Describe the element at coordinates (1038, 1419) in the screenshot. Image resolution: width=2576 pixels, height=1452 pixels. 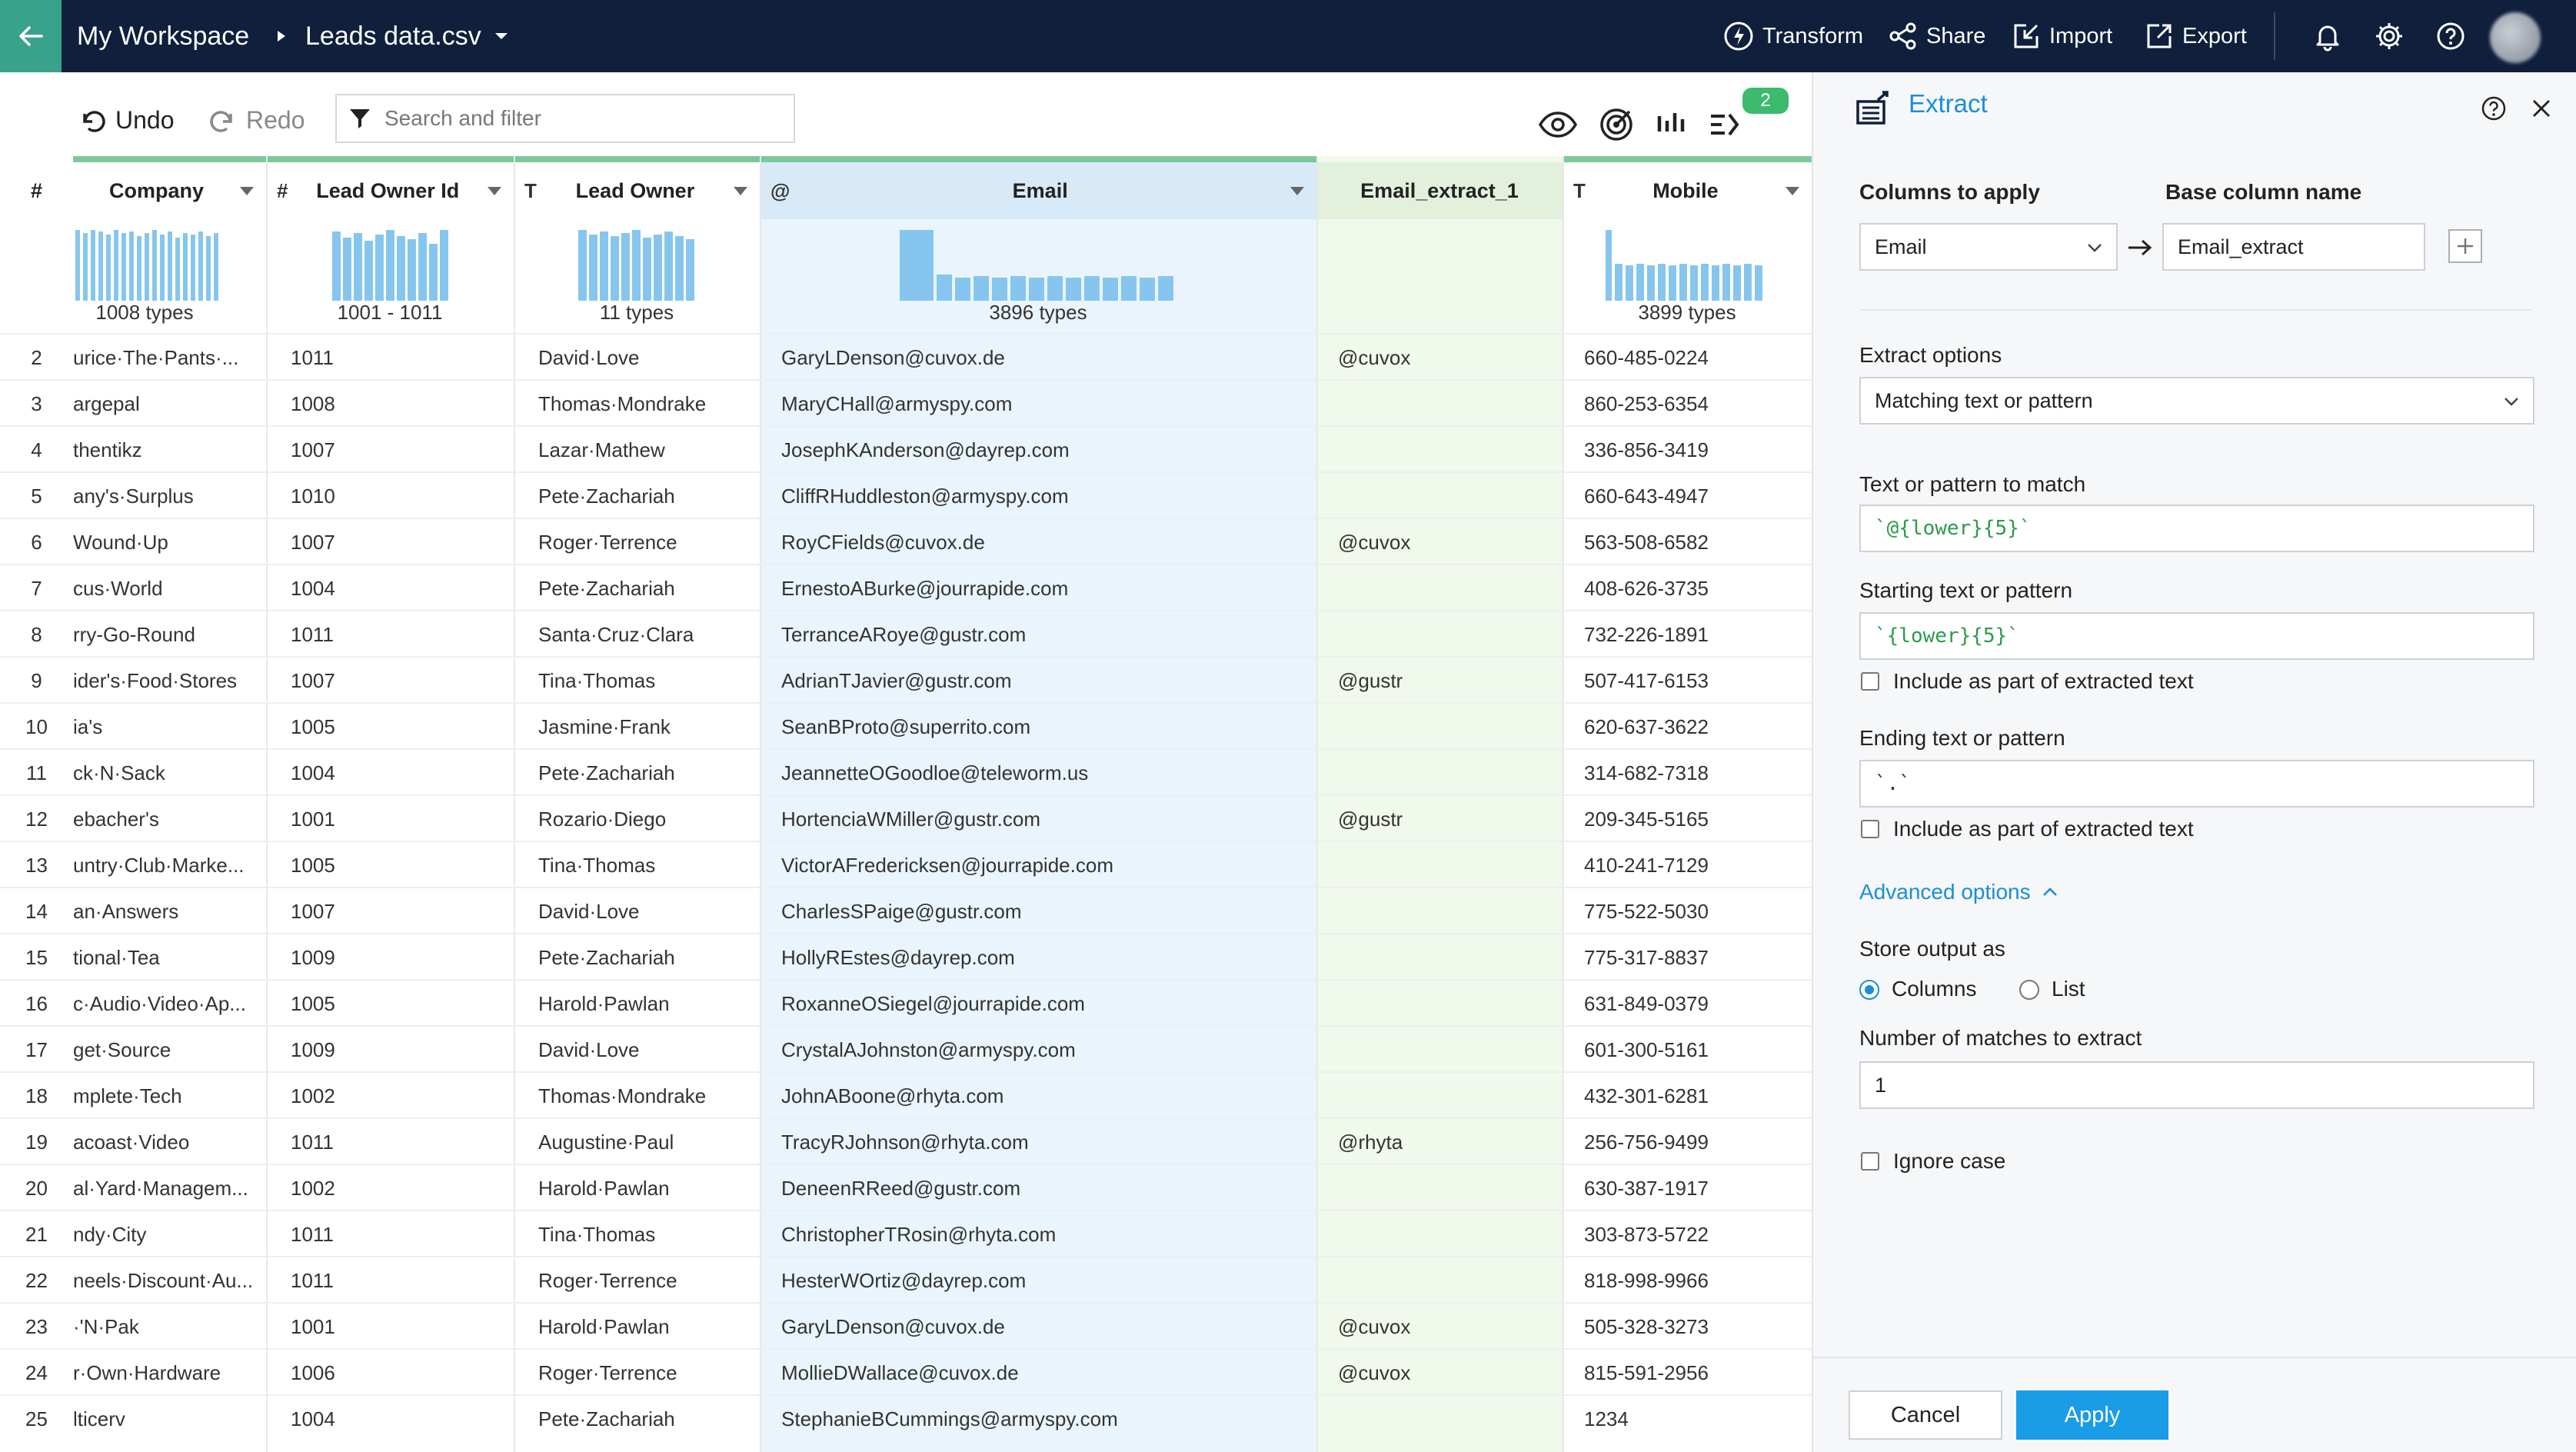
I see `email-cell: StephanieBCummings@armyspy.com` at that location.